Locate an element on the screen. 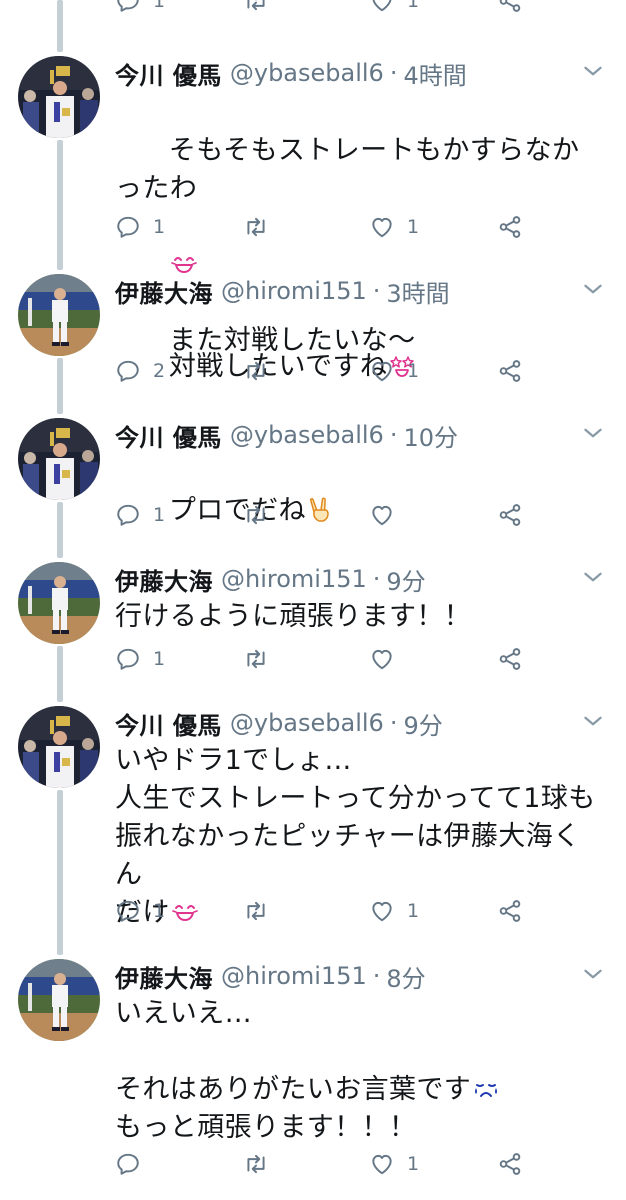  tweet-header: 今川 優馬 @ybaseball6 · 10分 is located at coordinates (360, 435).